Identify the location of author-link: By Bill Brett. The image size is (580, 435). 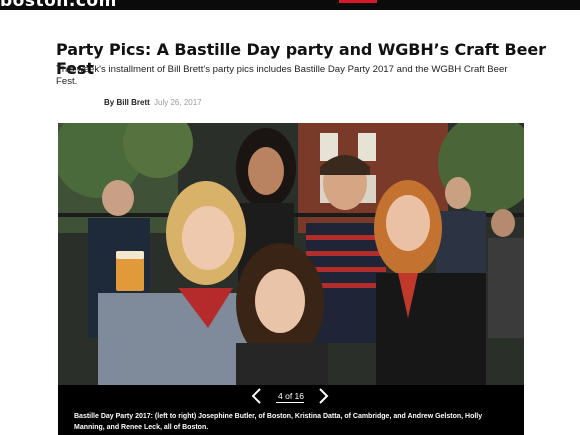
(127, 102).